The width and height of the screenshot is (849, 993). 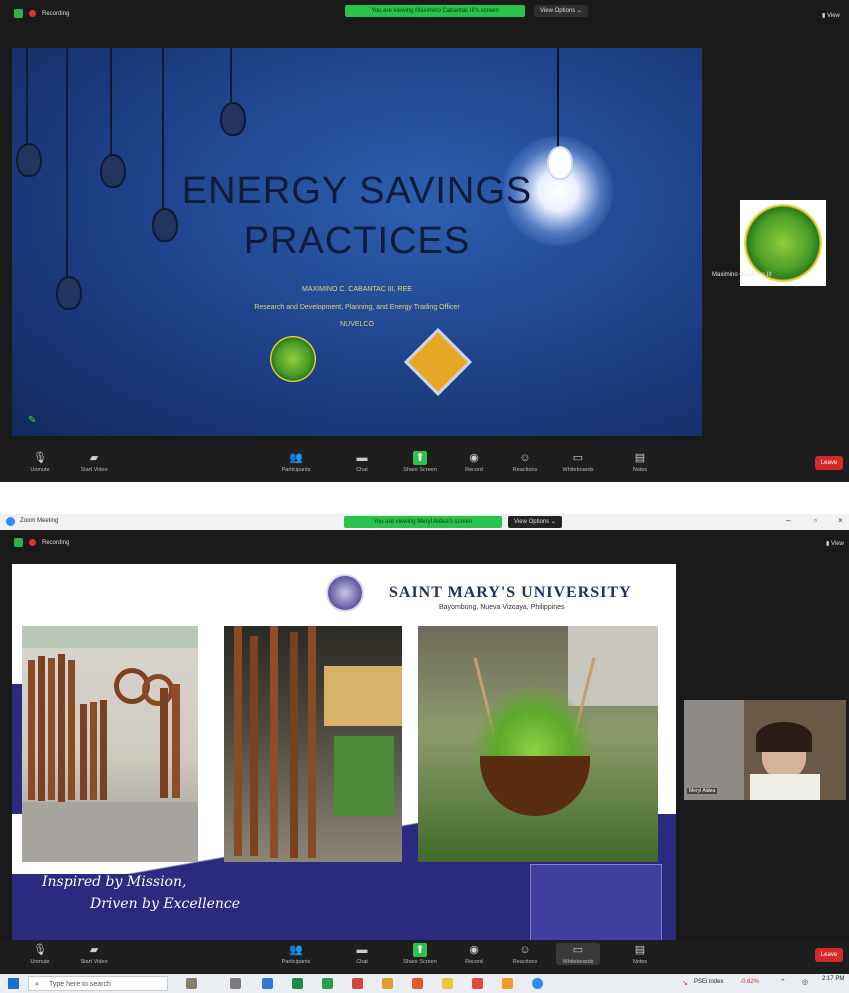 I want to click on presenter-org: NUVELCO, so click(x=357, y=324).